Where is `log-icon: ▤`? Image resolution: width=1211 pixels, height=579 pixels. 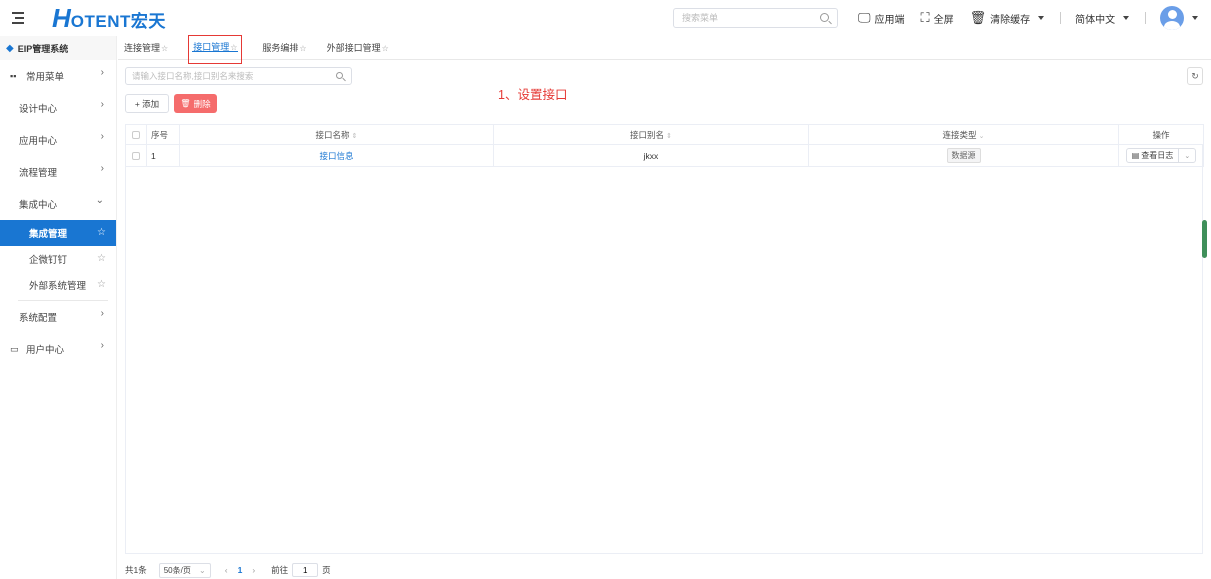
log-icon: ▤ is located at coordinates (1135, 155).